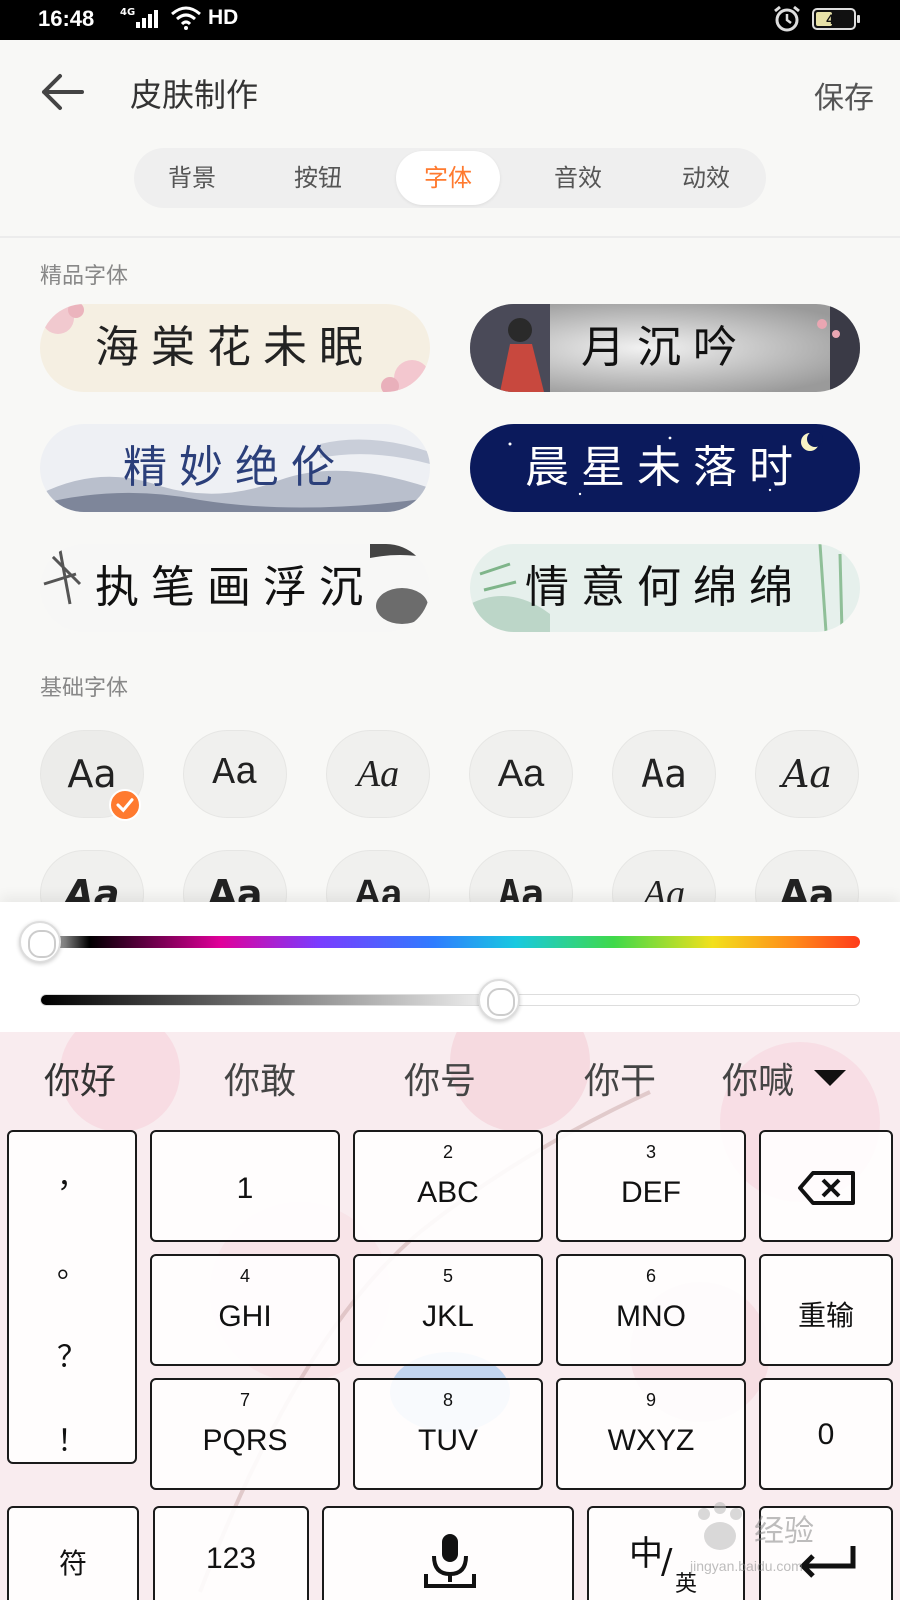 Image resolution: width=900 pixels, height=1600 pixels. Describe the element at coordinates (84, 276) in the screenshot. I see `premium-fonts-heading: 精品字体` at that location.